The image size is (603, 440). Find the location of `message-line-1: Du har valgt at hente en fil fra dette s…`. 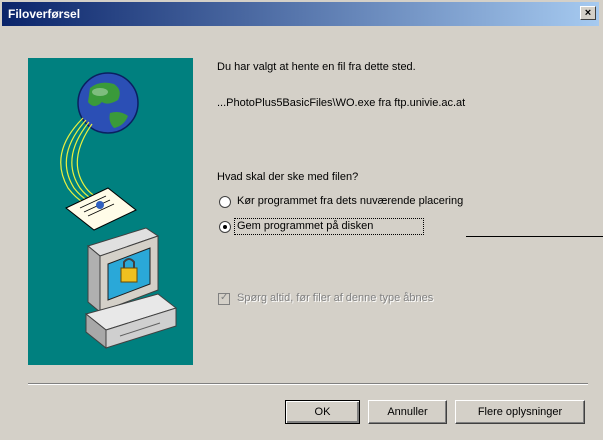

message-line-1: Du har valgt at hente en fil fra dette s… is located at coordinates (316, 67).